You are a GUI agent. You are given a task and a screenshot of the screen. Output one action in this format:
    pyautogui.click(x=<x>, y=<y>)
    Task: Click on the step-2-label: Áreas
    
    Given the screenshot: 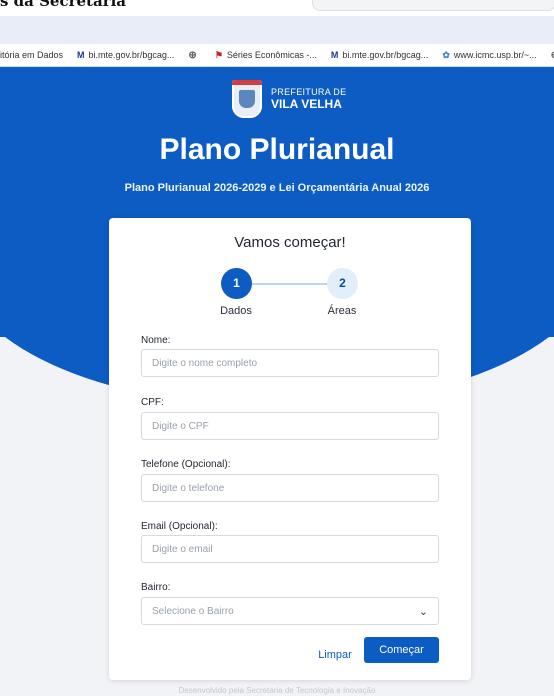 What is the action you would take?
    pyautogui.click(x=342, y=311)
    